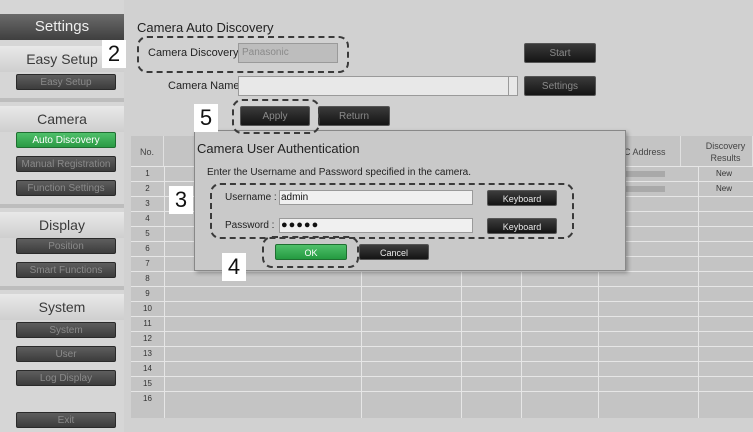 This screenshot has height=432, width=753. I want to click on display-header: Display, so click(62, 225).